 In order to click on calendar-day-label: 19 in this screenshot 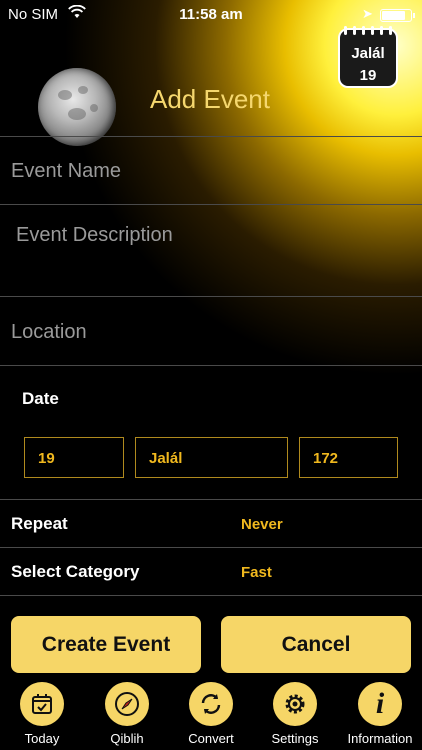, I will do `click(368, 75)`.